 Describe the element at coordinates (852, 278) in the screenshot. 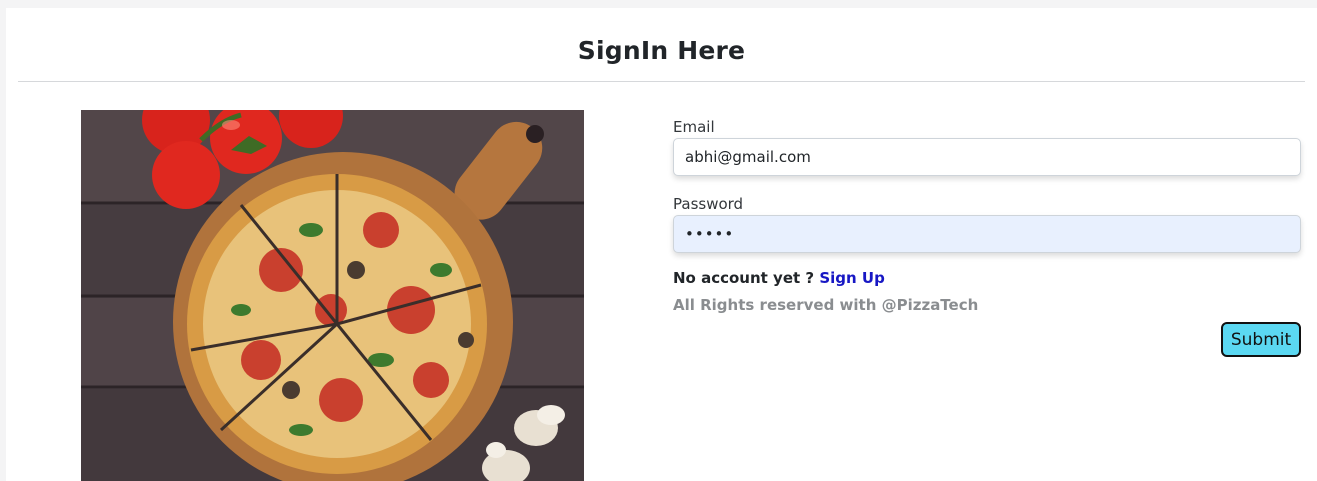

I see `signup-link: Sign Up` at that location.